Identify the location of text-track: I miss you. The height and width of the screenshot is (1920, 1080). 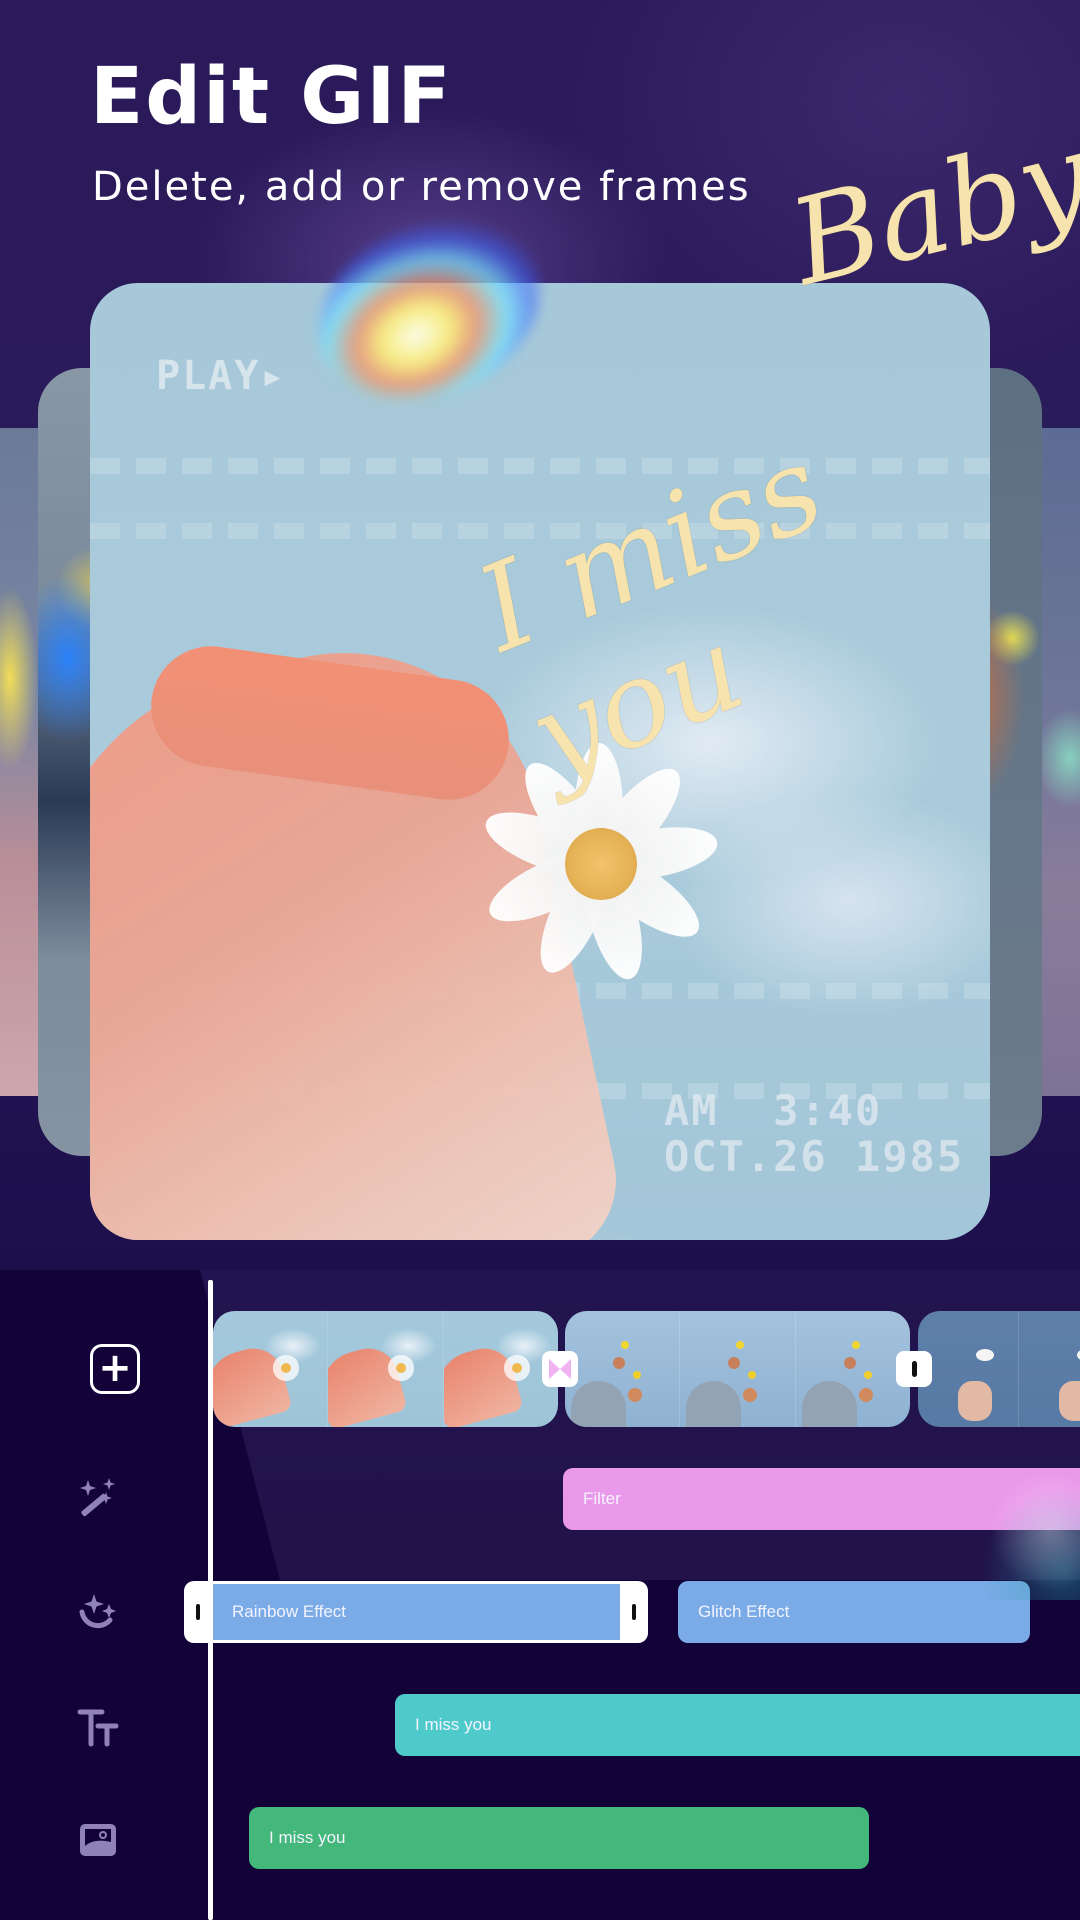
(737, 1725).